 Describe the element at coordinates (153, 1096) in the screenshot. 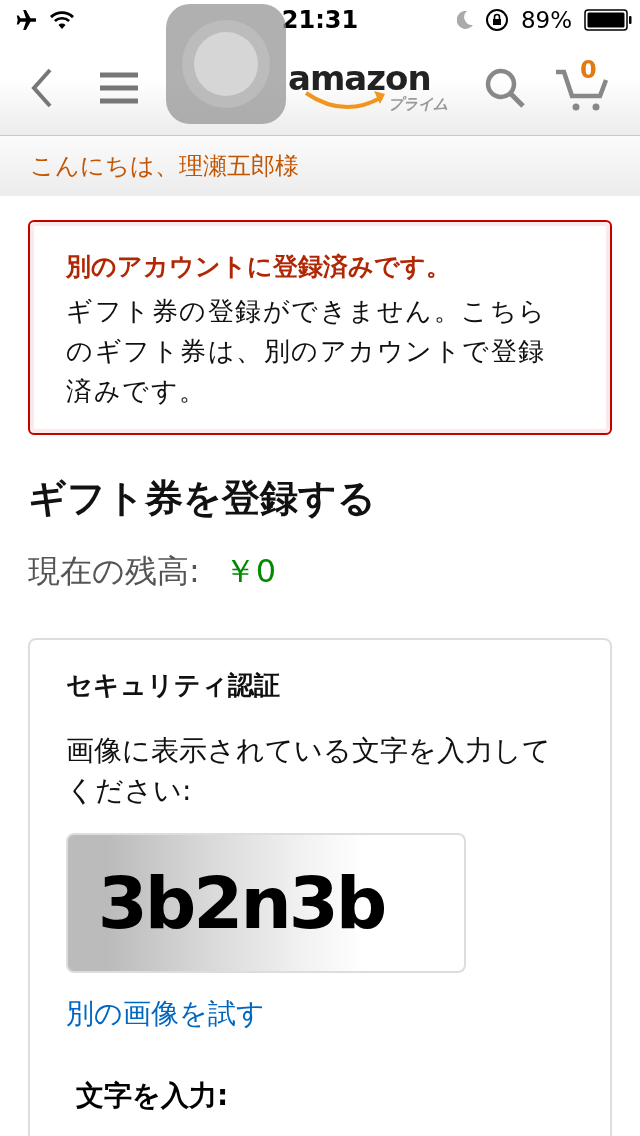

I see `input-label: 文字を入力:` at that location.